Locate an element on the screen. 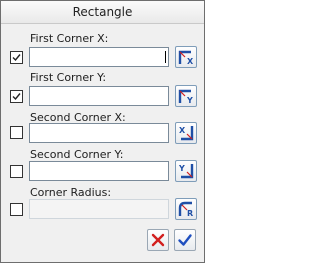 This screenshot has height=263, width=320. first-corner-y-field is located at coordinates (99, 96).